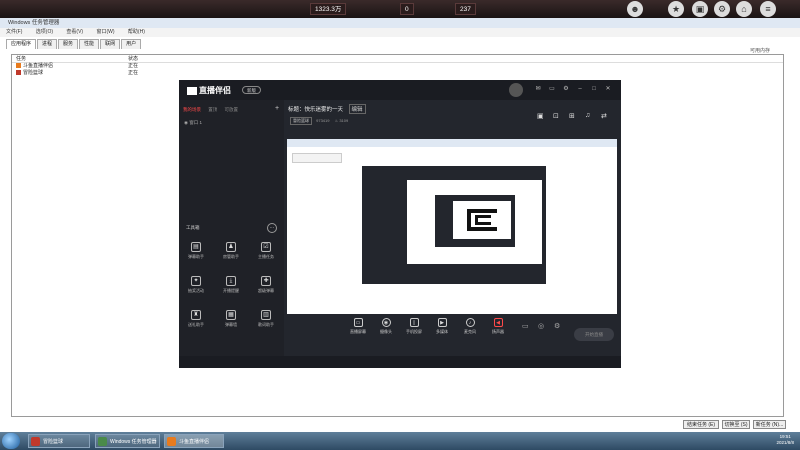 The width and height of the screenshot is (800, 450). I want to click on chat-icon: ▭, so click(552, 89).